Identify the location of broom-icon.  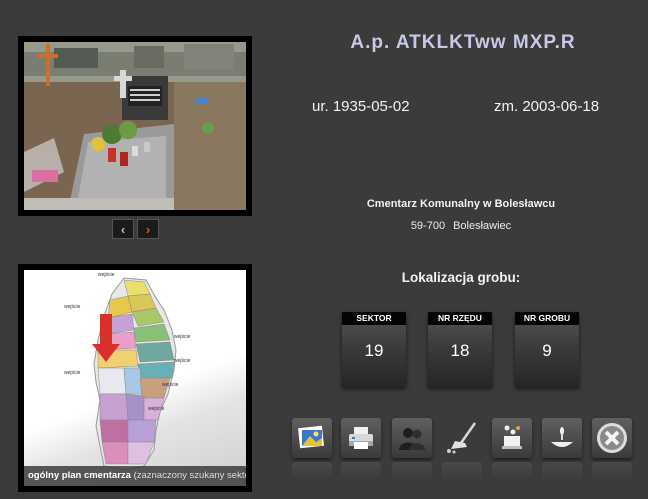
(462, 438).